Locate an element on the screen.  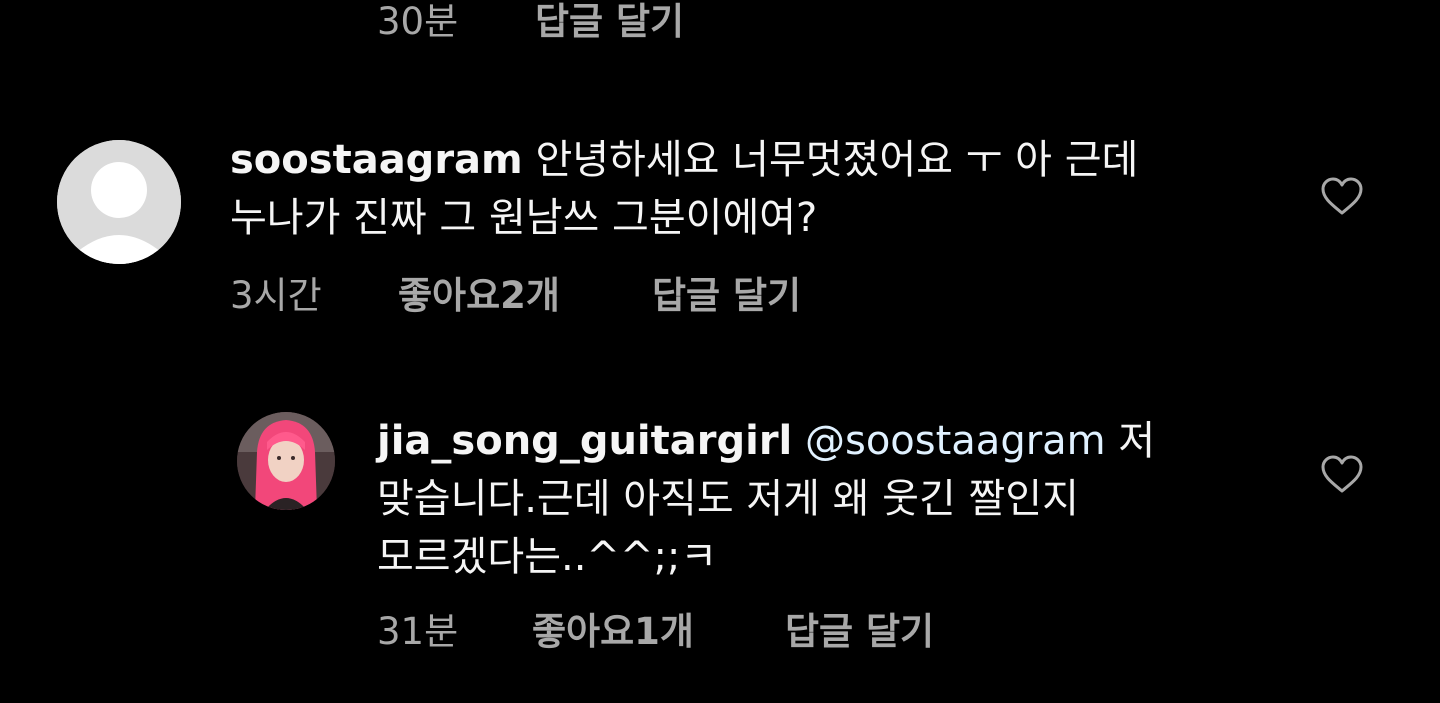
comment-meta-row: 3시간 좋아요 2개 답글 달기 is located at coordinates (515, 293).